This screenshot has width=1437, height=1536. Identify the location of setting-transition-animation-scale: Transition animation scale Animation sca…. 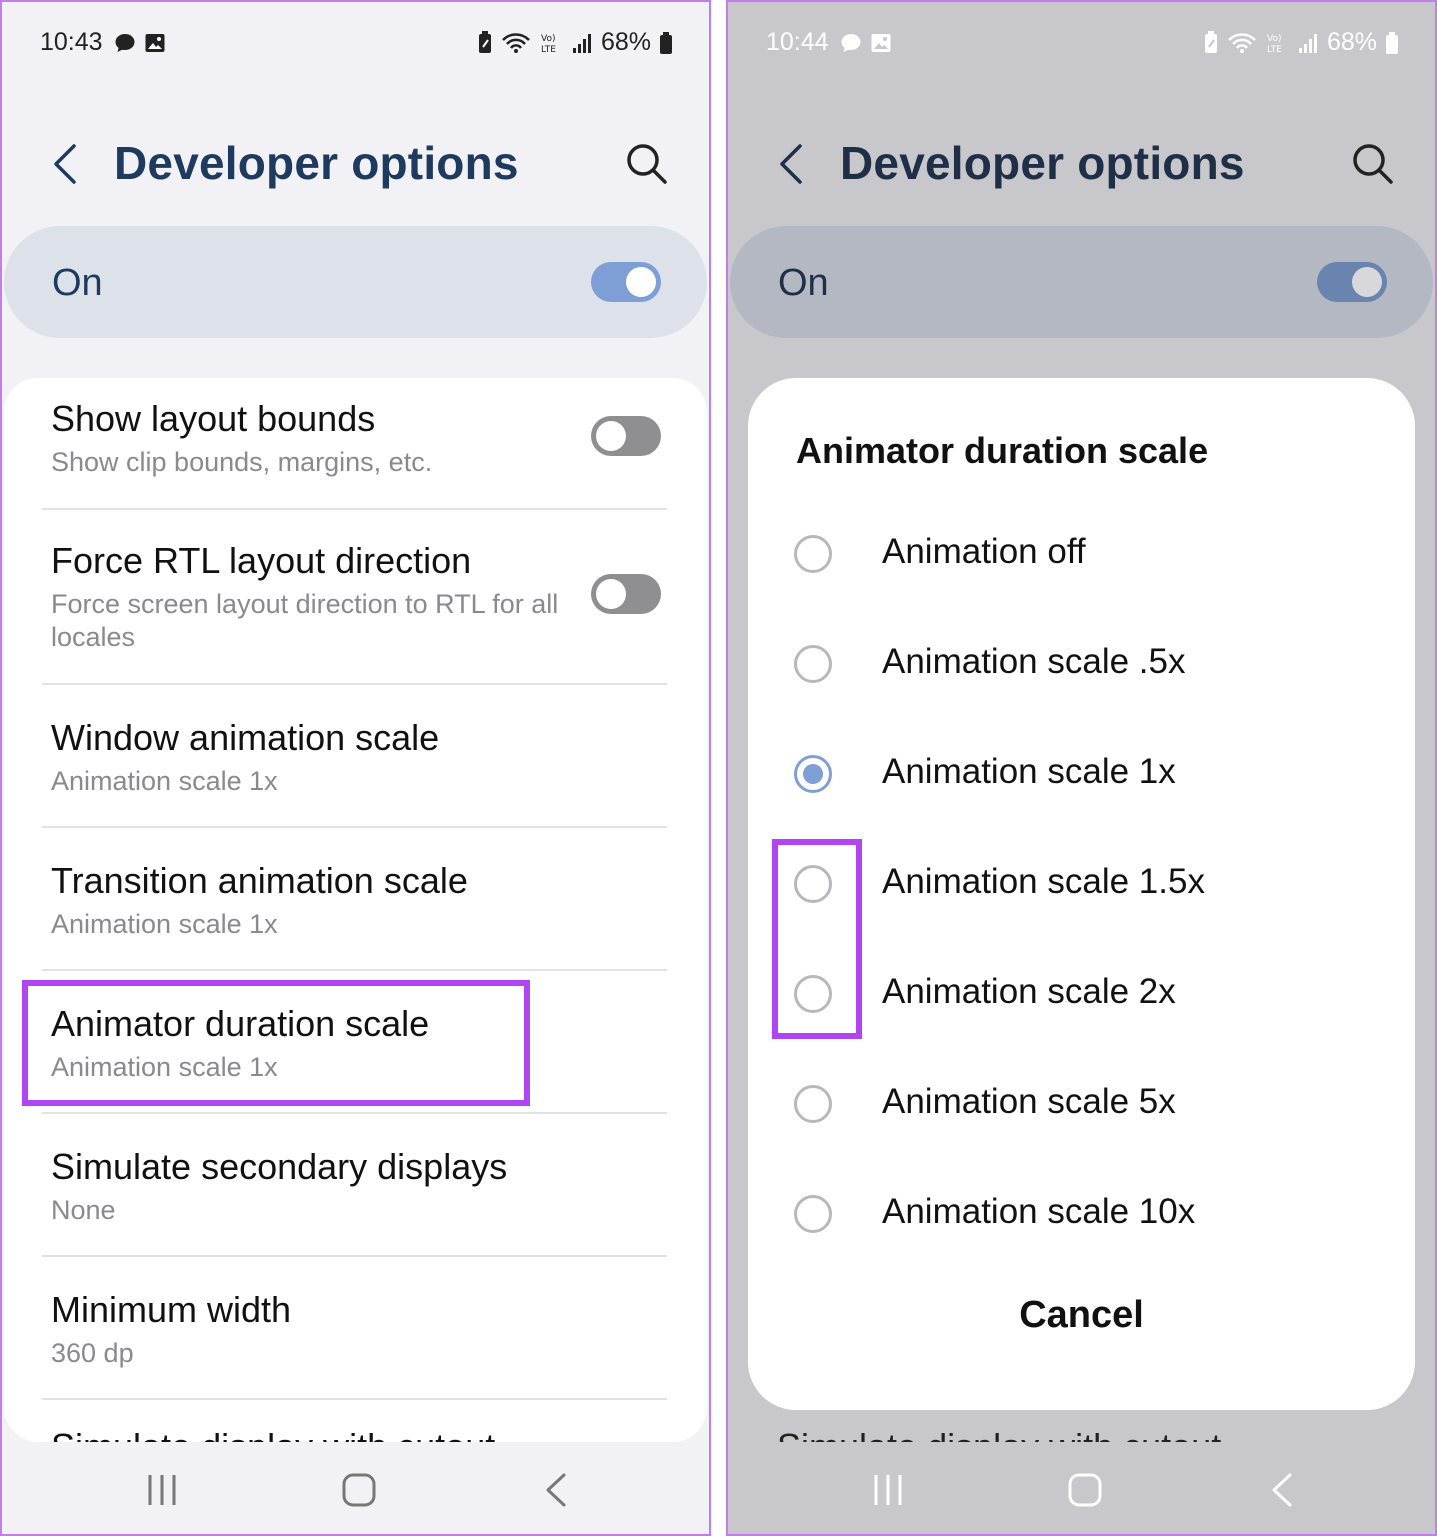
(354, 898).